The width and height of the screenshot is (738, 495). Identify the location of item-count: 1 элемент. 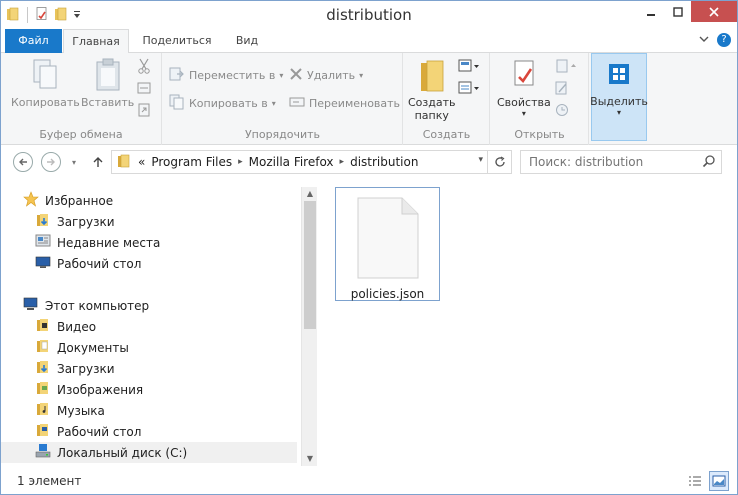
(49, 481).